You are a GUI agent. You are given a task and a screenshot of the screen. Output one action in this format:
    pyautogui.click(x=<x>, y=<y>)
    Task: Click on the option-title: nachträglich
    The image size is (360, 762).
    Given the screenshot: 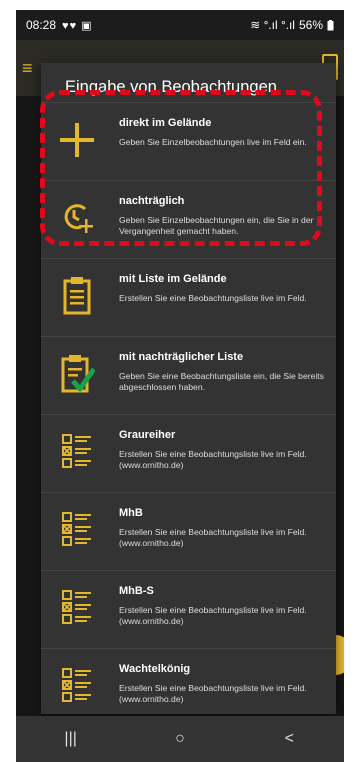 What is the action you would take?
    pyautogui.click(x=152, y=201)
    